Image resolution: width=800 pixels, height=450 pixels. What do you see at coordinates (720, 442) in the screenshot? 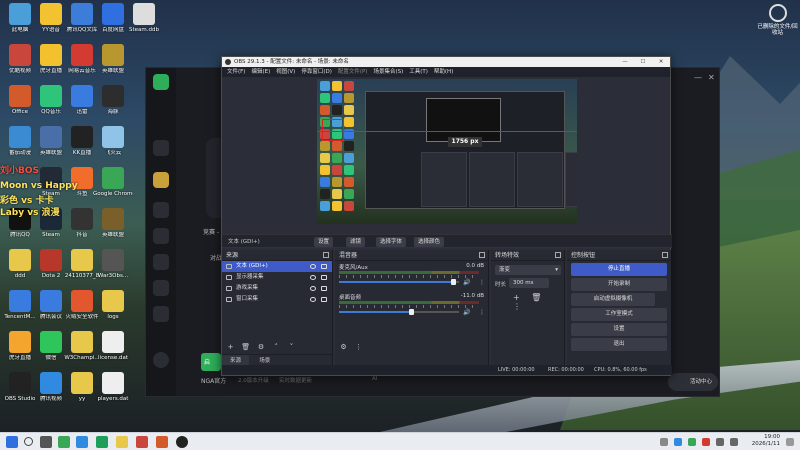
I see `network-icon` at bounding box center [720, 442].